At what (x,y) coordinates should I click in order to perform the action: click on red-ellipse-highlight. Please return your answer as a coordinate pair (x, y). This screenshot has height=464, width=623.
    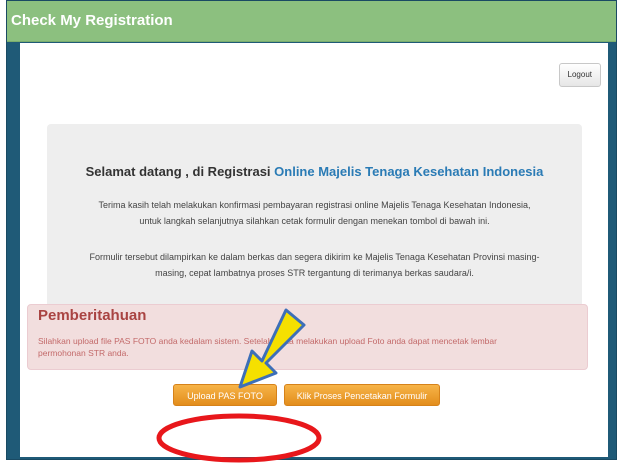
    Looking at the image, I should click on (239, 438).